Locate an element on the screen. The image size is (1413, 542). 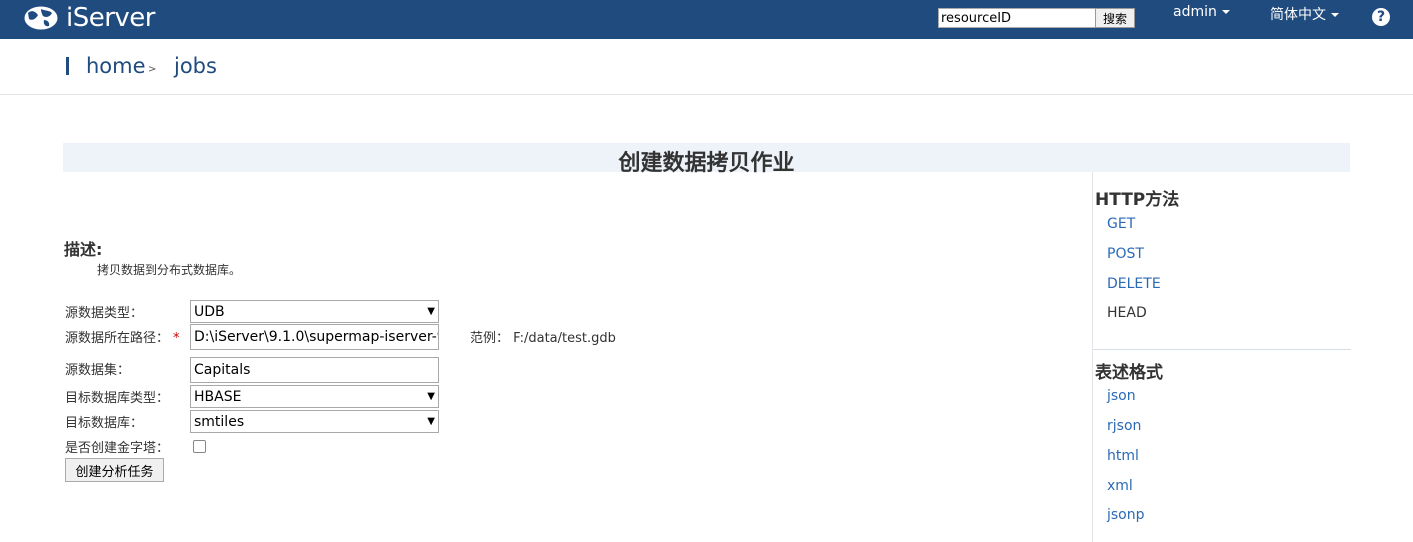
globe-icon is located at coordinates (41, 18).